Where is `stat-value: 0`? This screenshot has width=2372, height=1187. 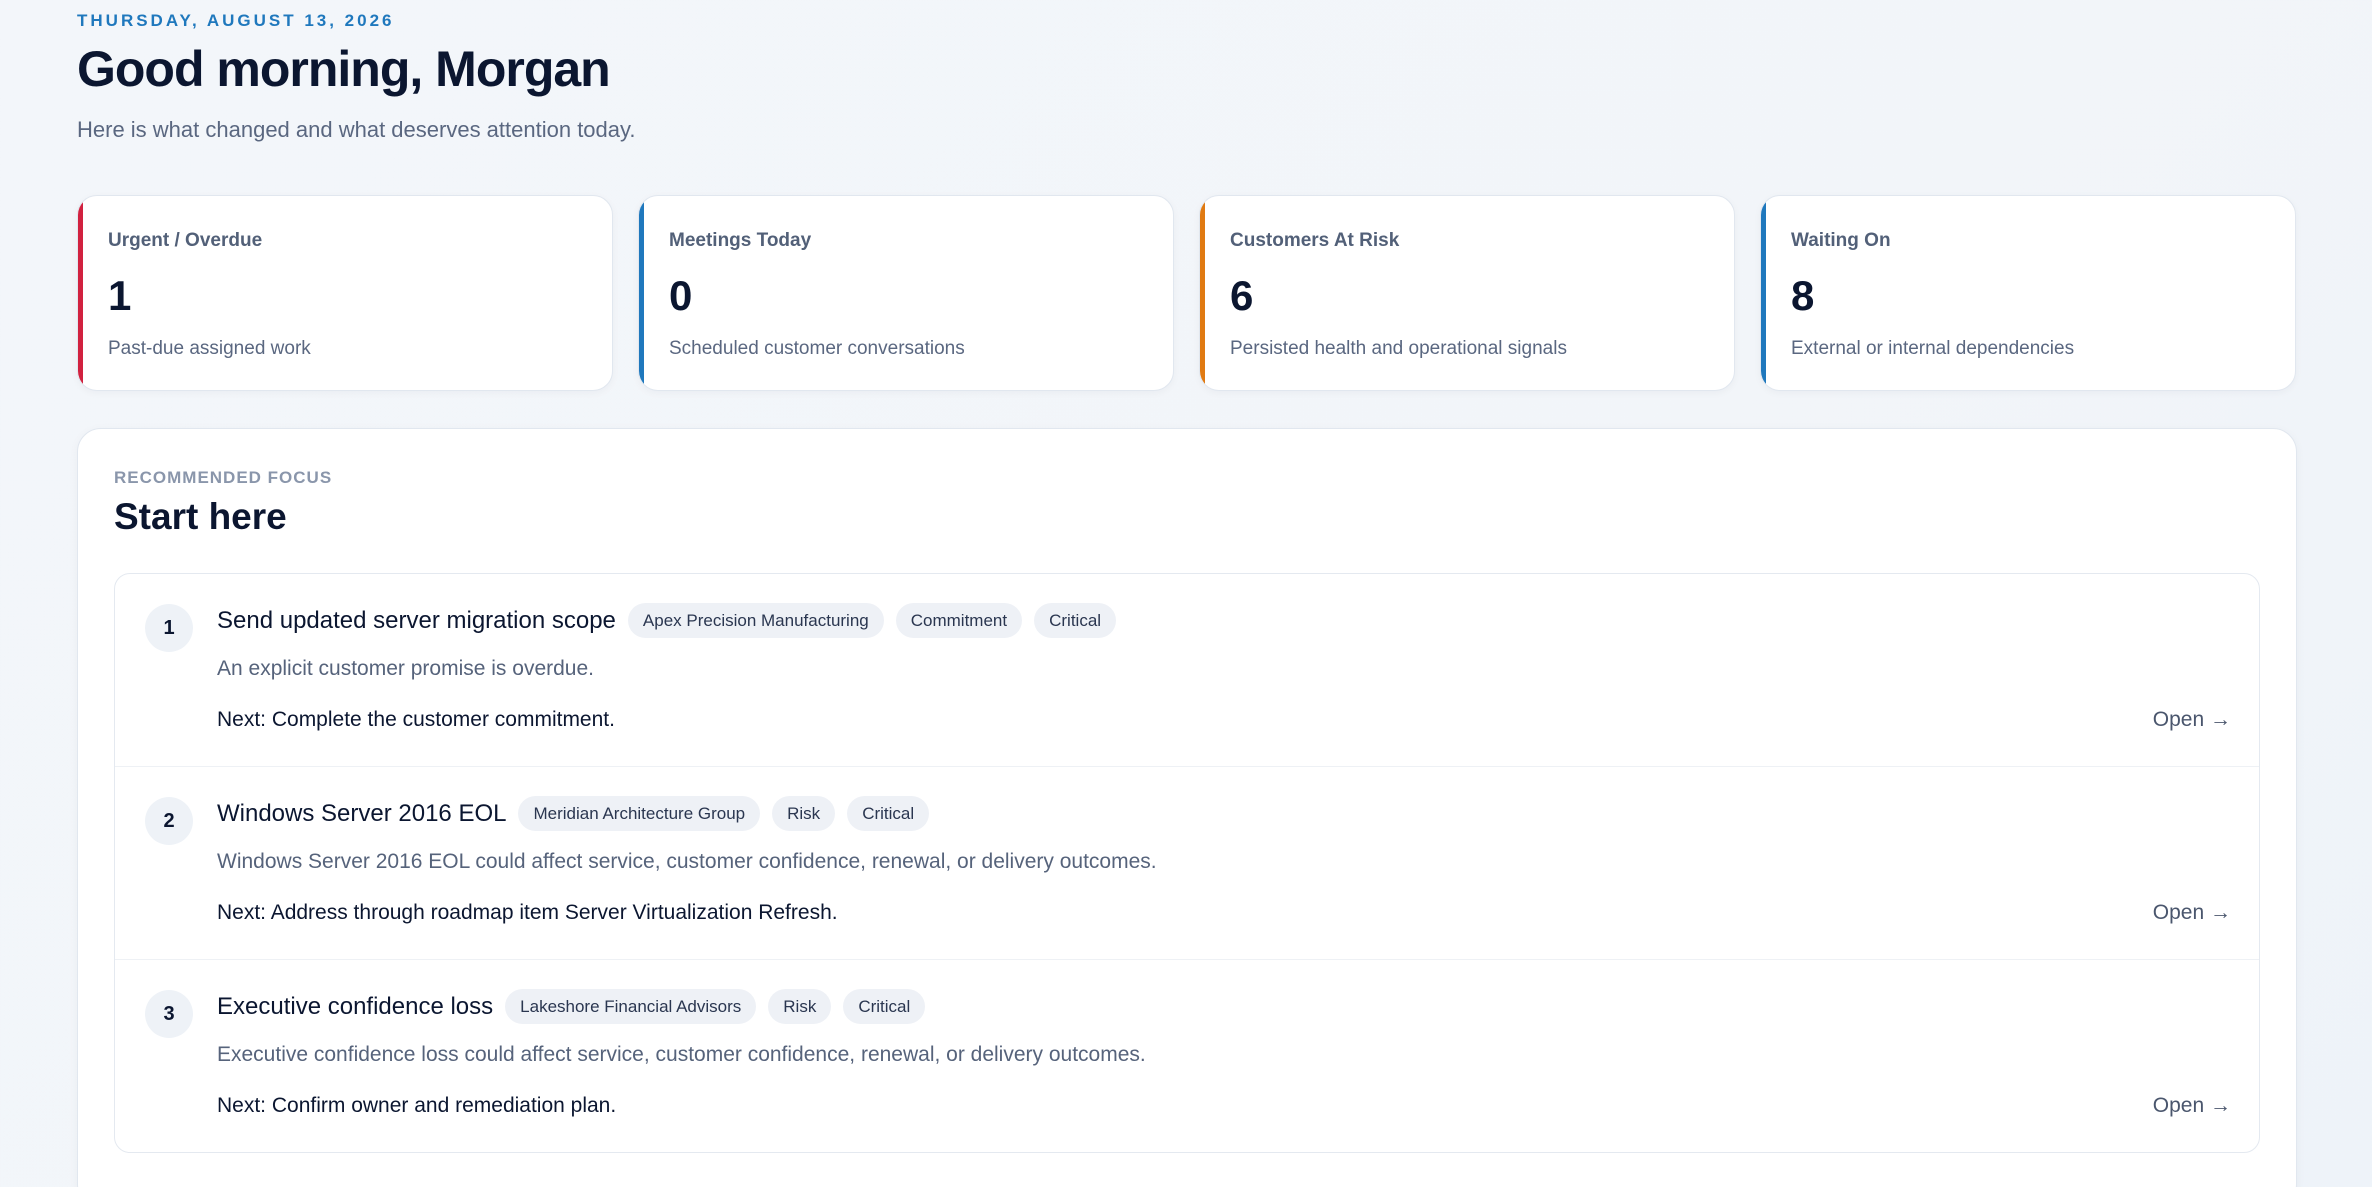 stat-value: 0 is located at coordinates (681, 295).